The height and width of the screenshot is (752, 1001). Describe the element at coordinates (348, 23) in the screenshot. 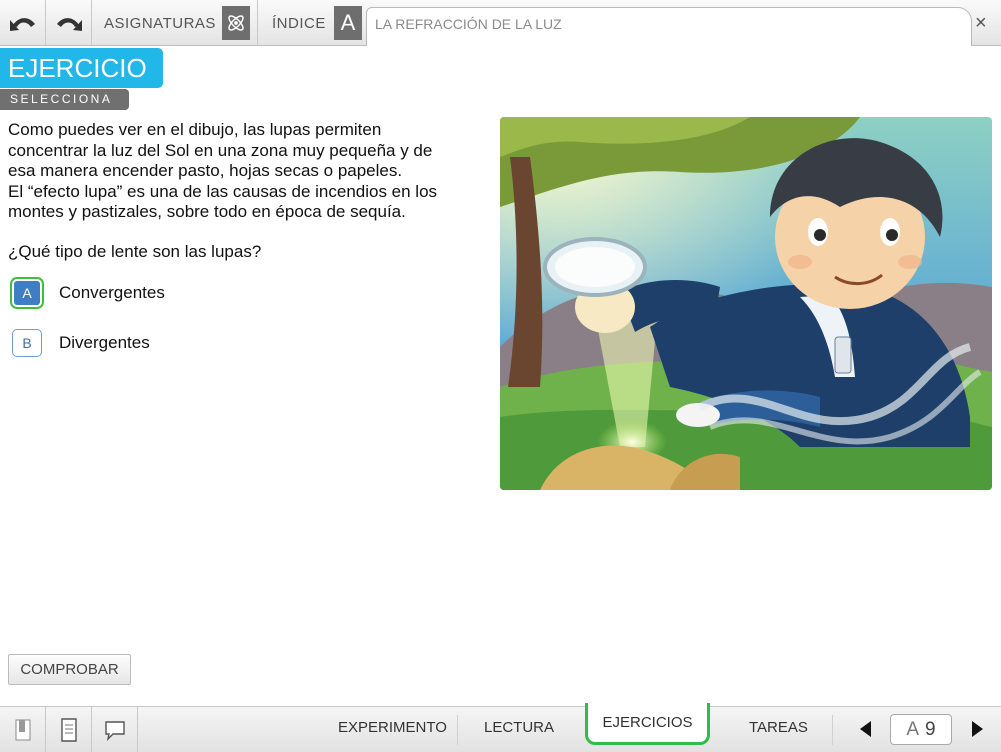

I see `index-letter-badge: A` at that location.